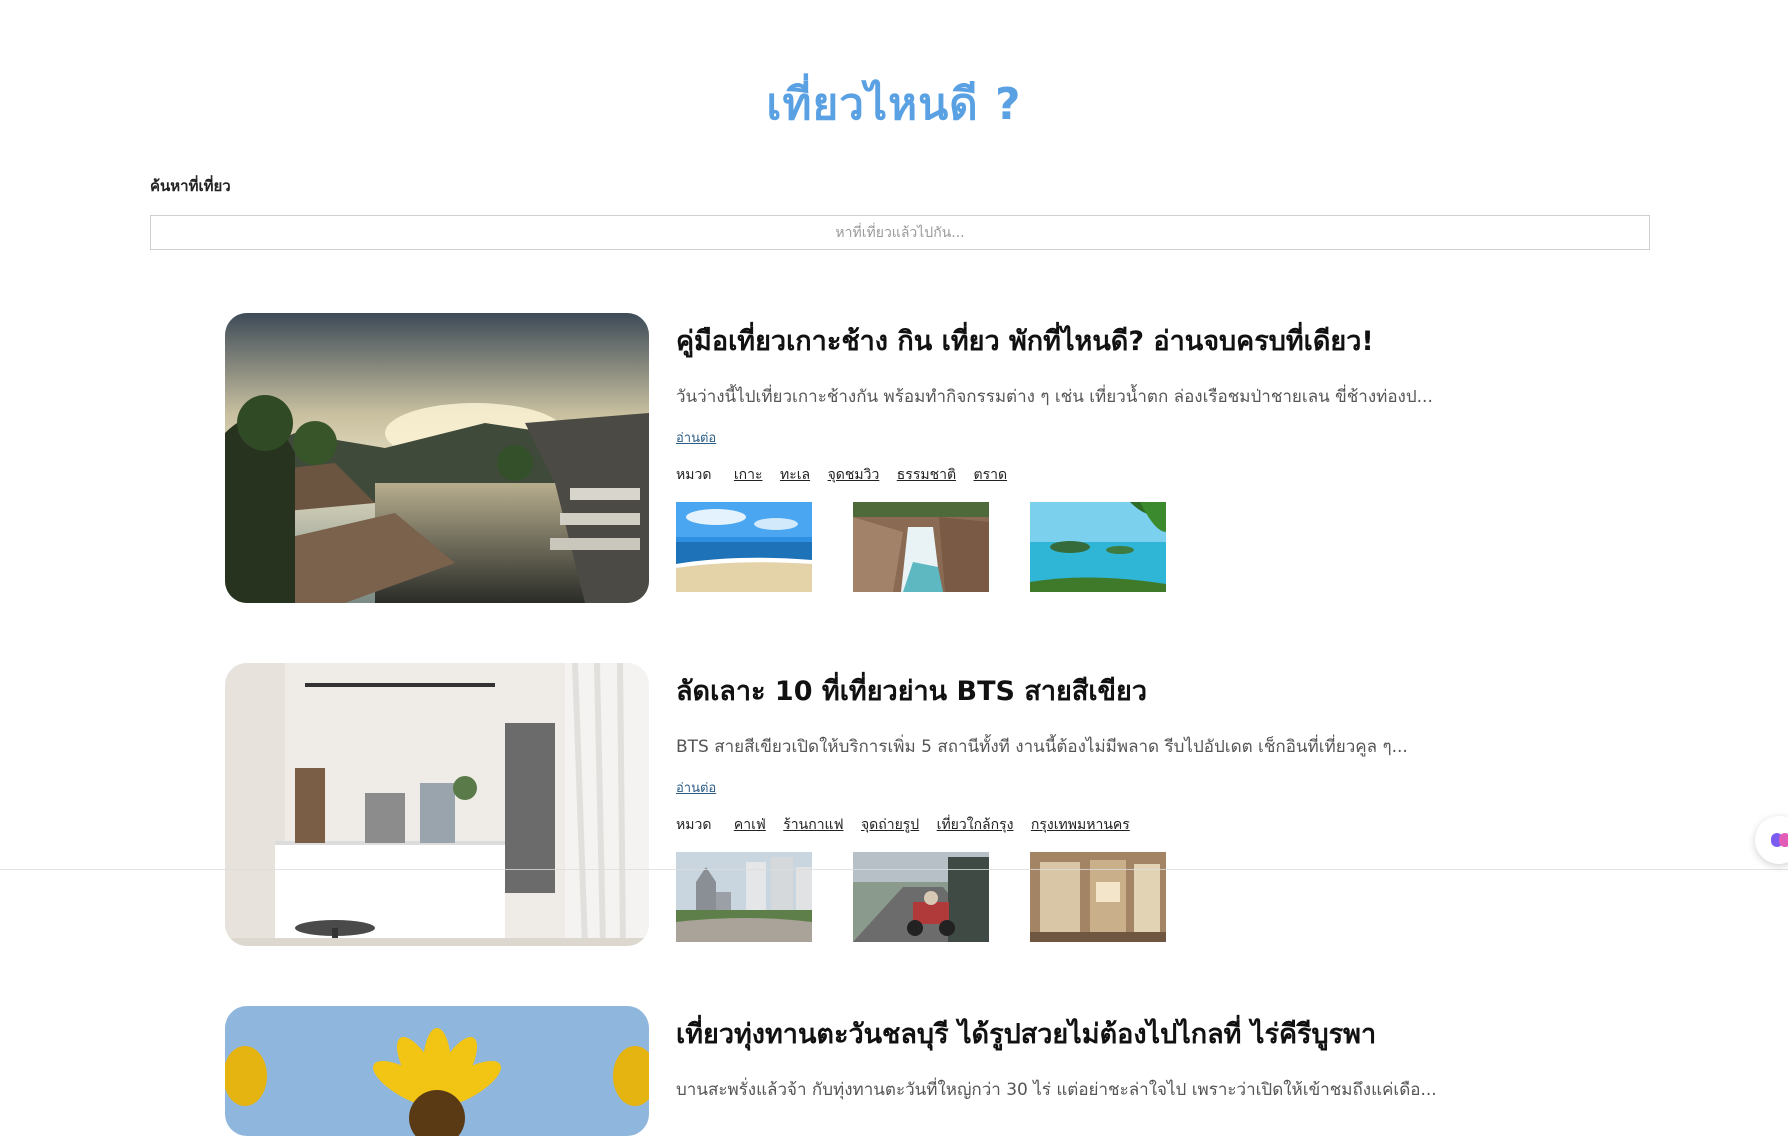 The image size is (1788, 1136). I want to click on widget-icon, so click(1783, 840).